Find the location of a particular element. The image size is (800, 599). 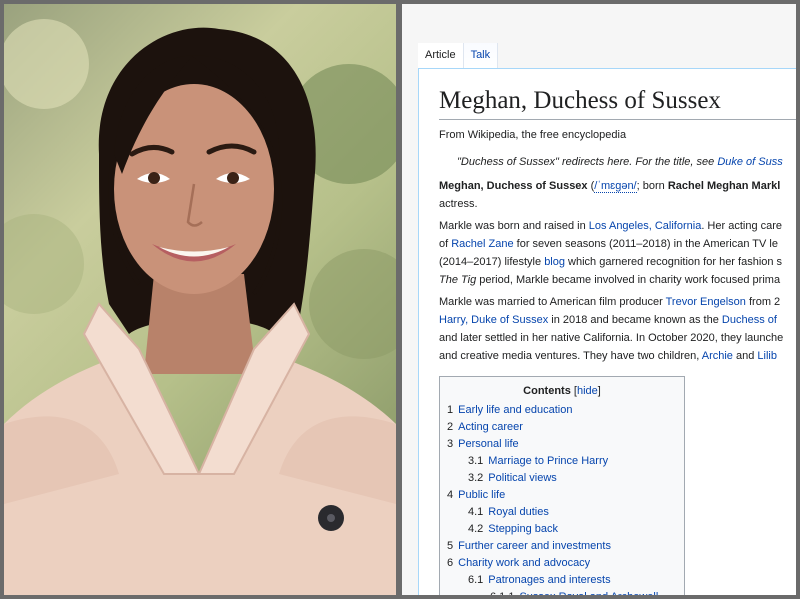

toc-item: 4 Public life is located at coordinates (562, 495).